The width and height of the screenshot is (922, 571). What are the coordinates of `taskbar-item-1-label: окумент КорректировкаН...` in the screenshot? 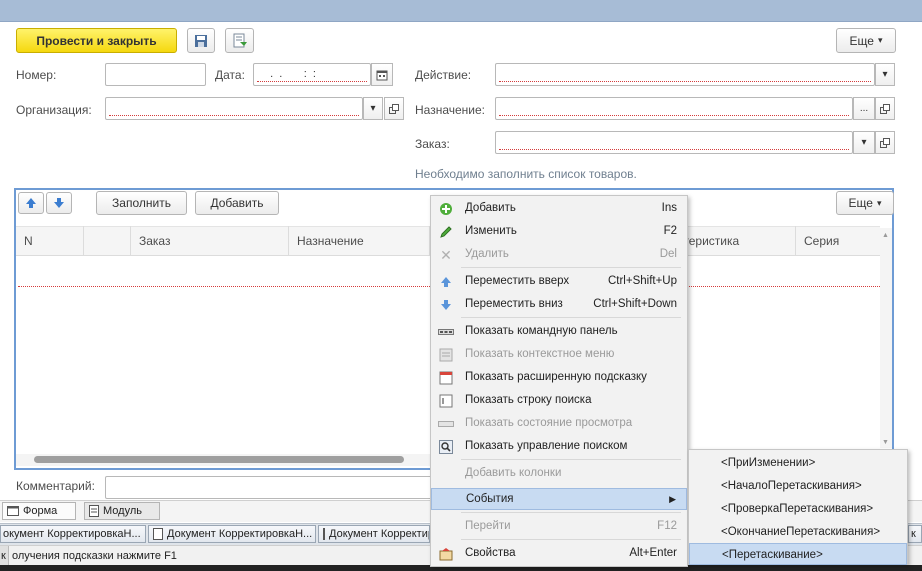 It's located at (72, 534).